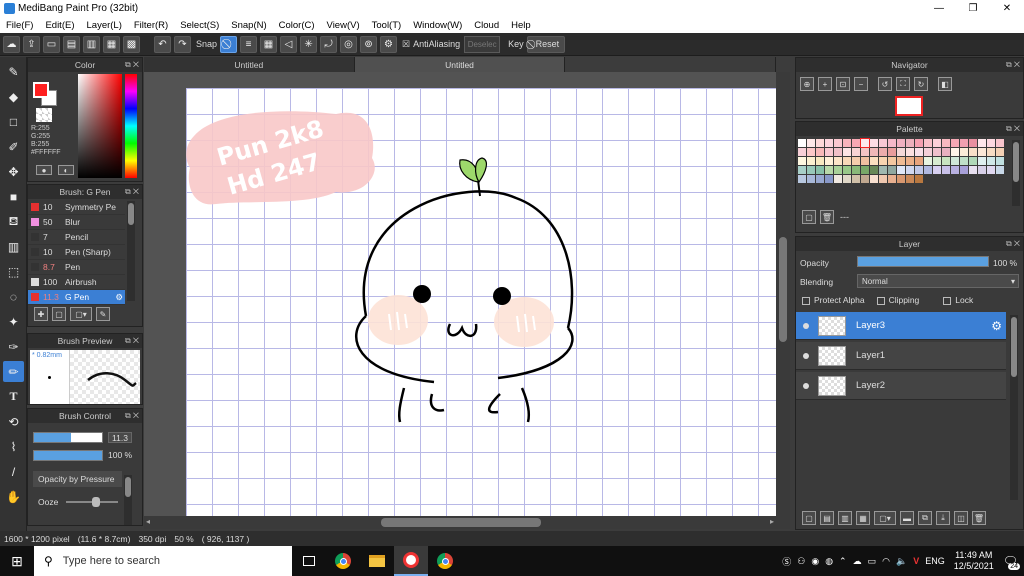 This screenshot has height=576, width=1024. What do you see at coordinates (863, 518) in the screenshot?
I see `new-material-layer-icon: ▦` at bounding box center [863, 518].